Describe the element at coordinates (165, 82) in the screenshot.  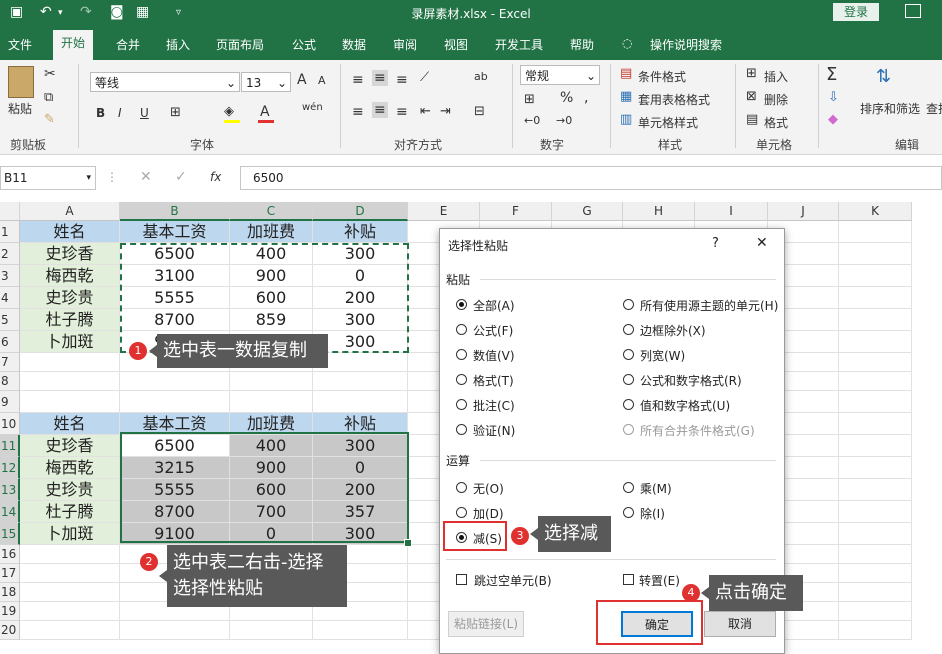
I see `font-name-select: 等线 ⌄` at that location.